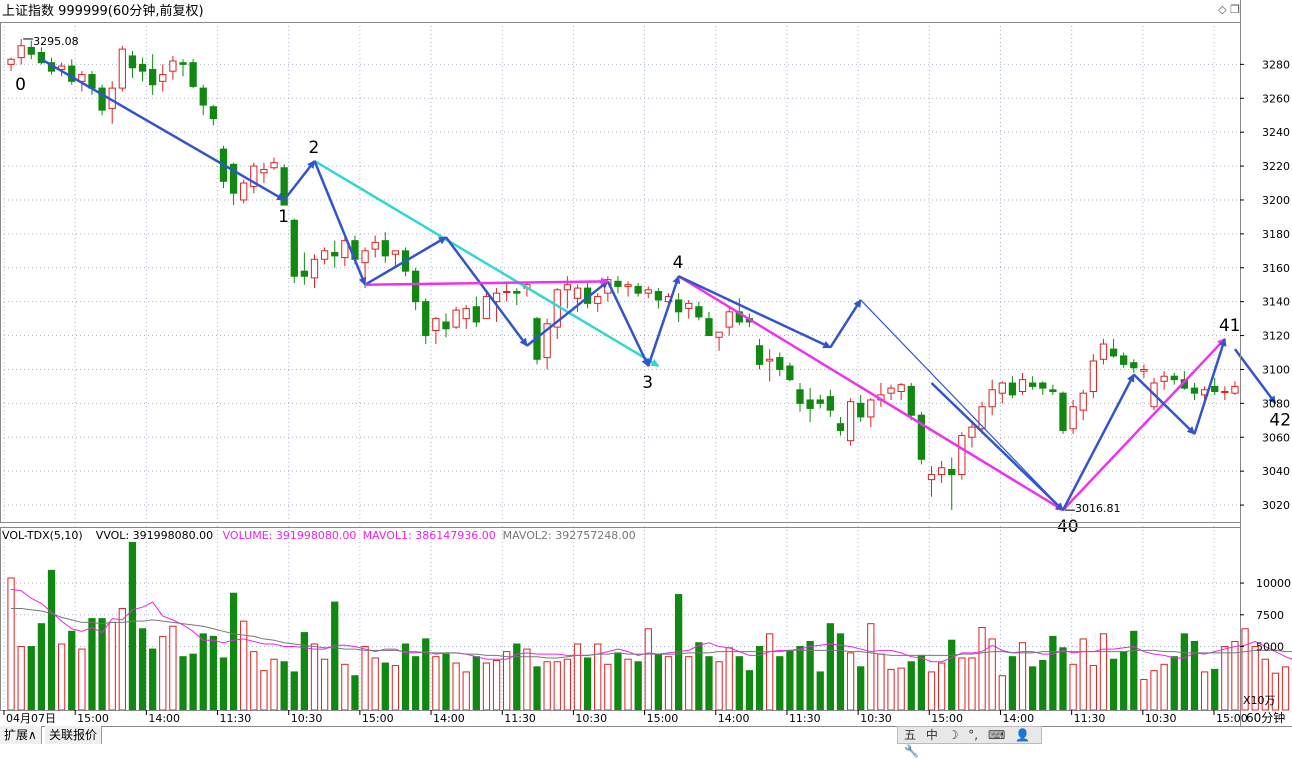  I want to click on tab-expand: 扩展∧, so click(21, 735).